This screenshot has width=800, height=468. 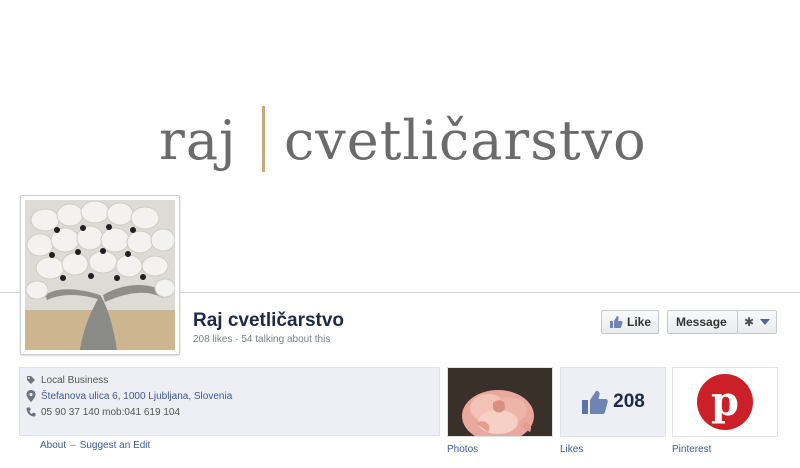 I want to click on likes-app-tile: 208, so click(x=613, y=402).